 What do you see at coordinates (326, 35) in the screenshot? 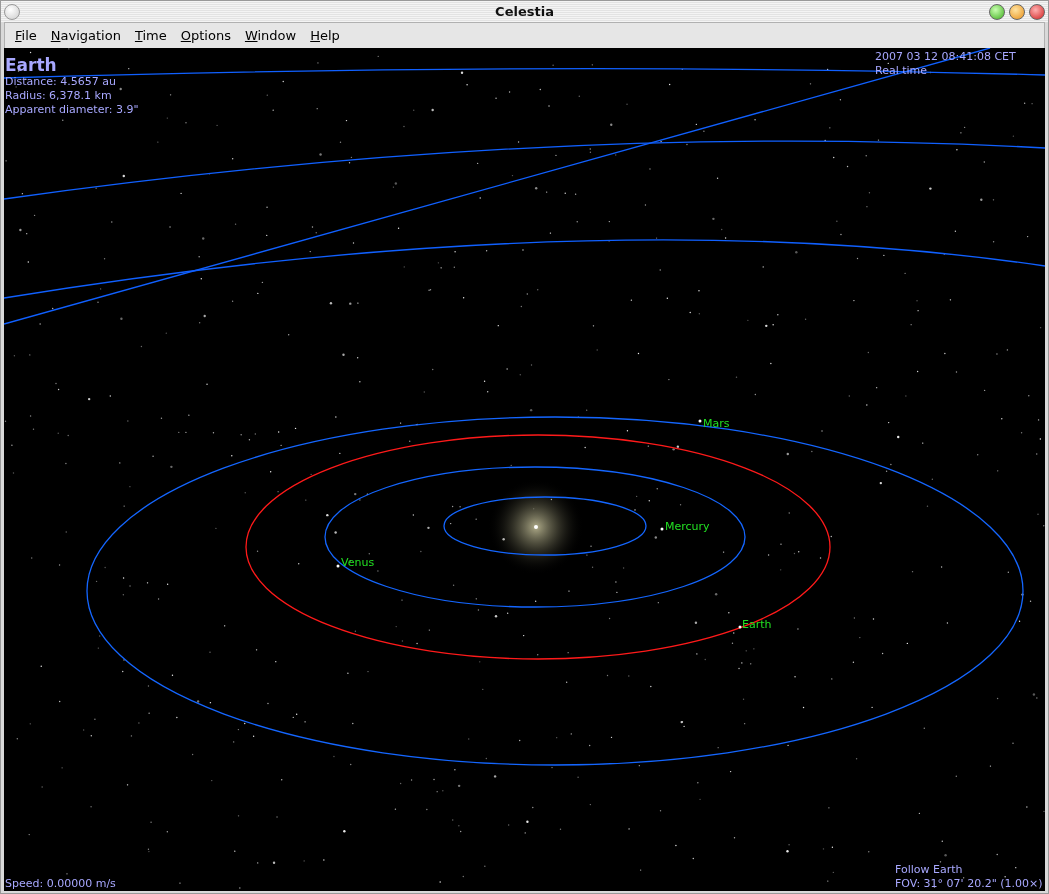
I see `menu-item: Help` at bounding box center [326, 35].